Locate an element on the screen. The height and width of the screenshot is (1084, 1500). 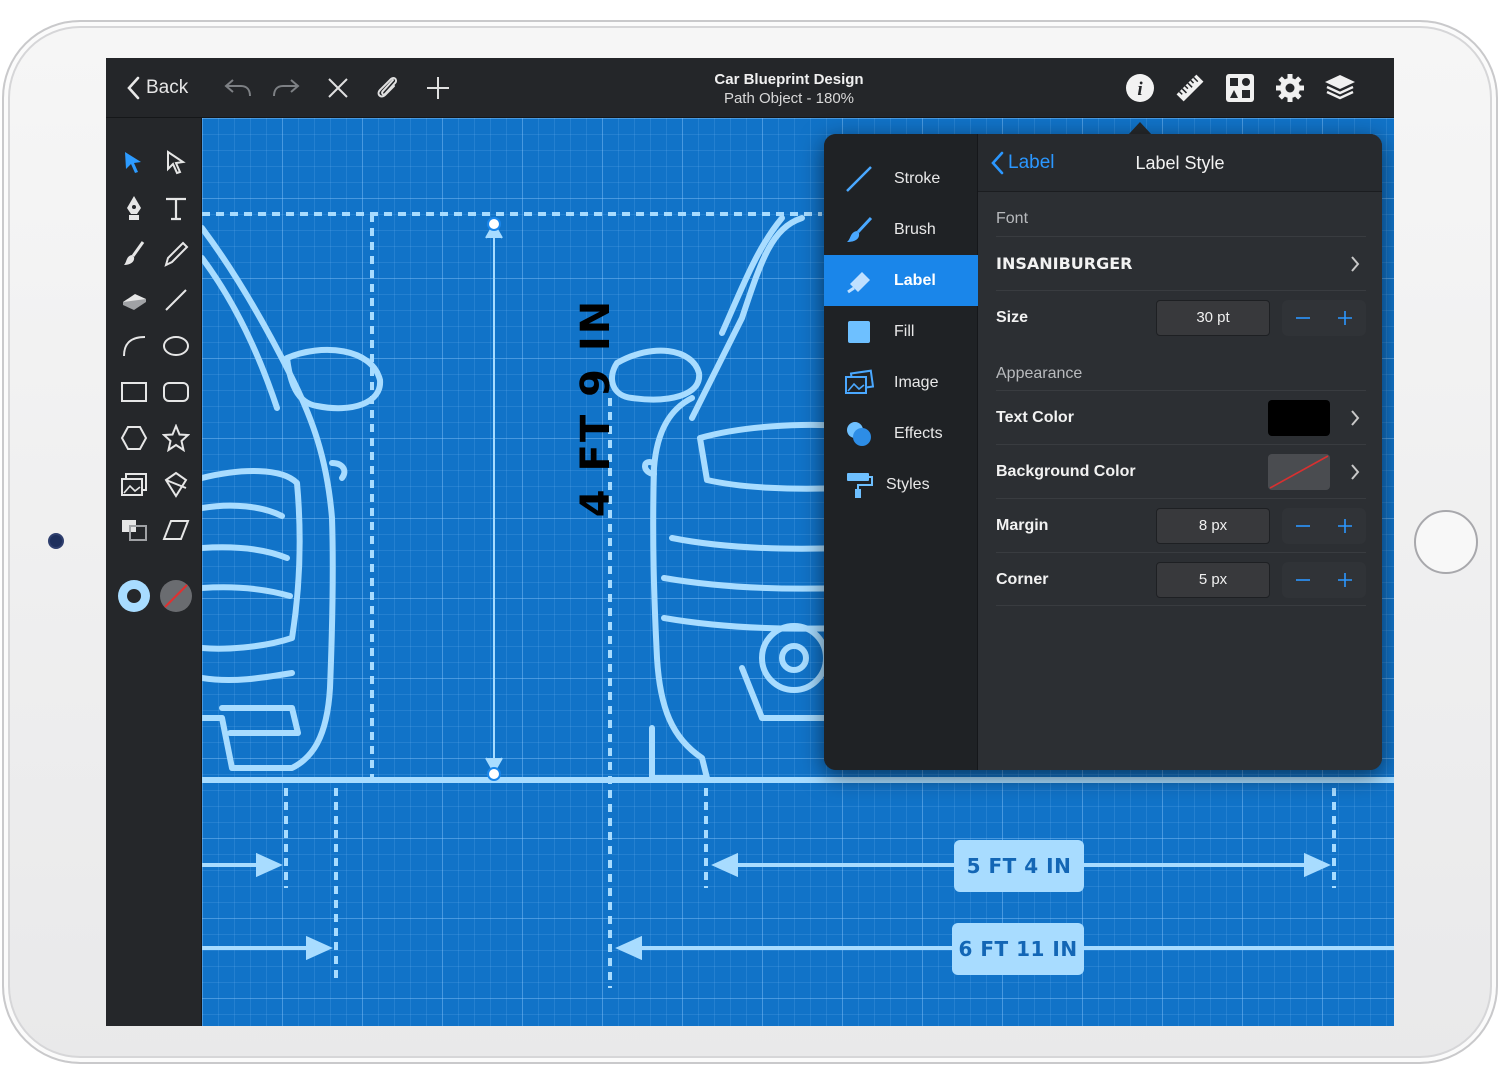
direct-selection-tool is located at coordinates (176, 162).